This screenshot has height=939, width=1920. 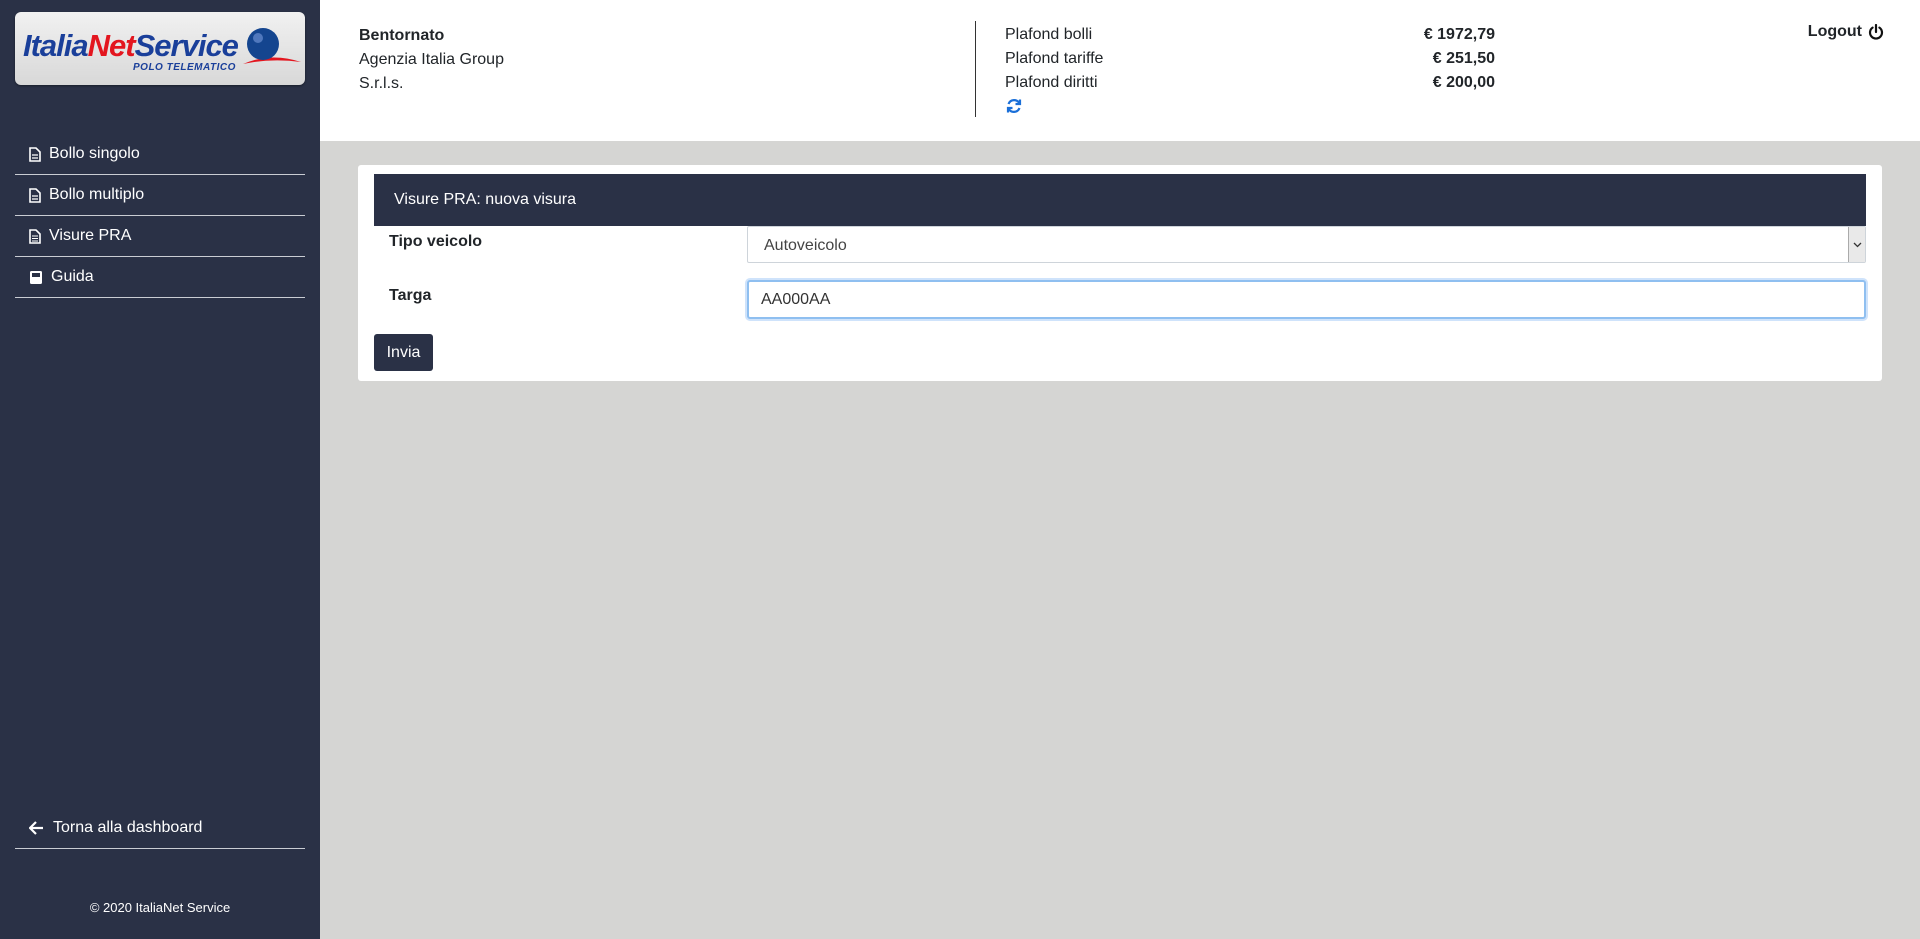 I want to click on file-text-icon, so click(x=35, y=236).